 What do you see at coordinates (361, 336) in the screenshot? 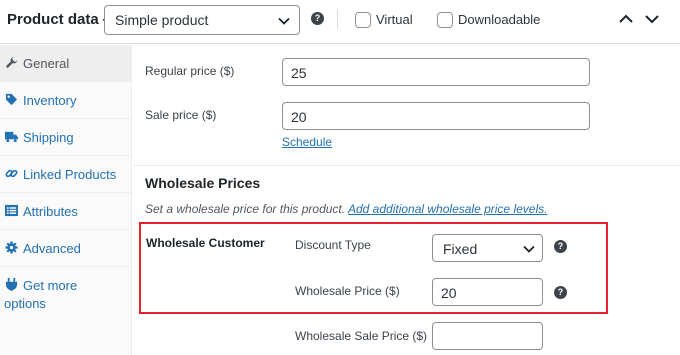
I see `wholesale-sale-price-label: Wholesale Sale Price ($)` at bounding box center [361, 336].